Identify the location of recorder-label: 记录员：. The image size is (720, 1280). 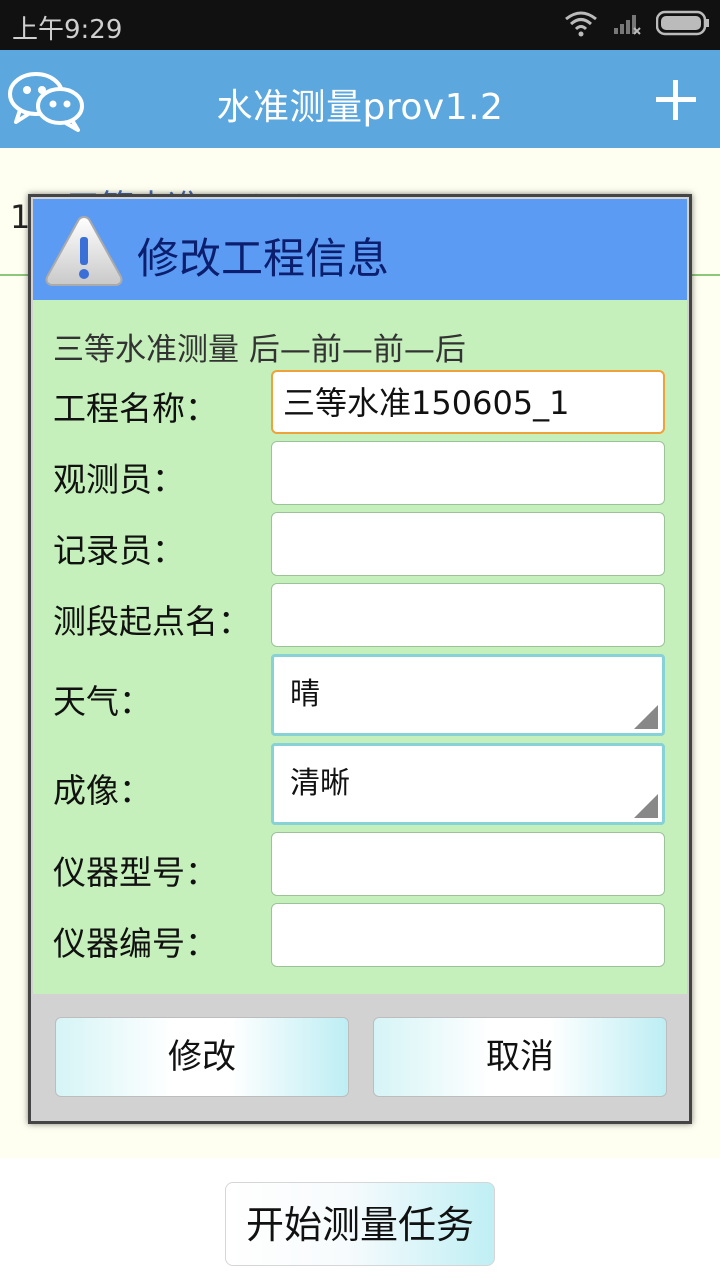
(119, 550).